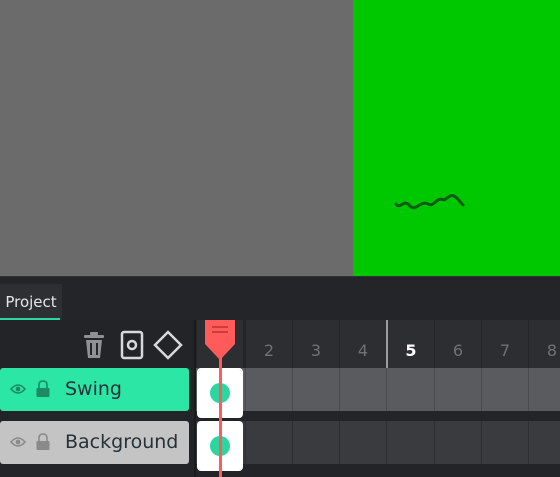 The image size is (560, 477). I want to click on frame-row-swing, so click(378, 393).